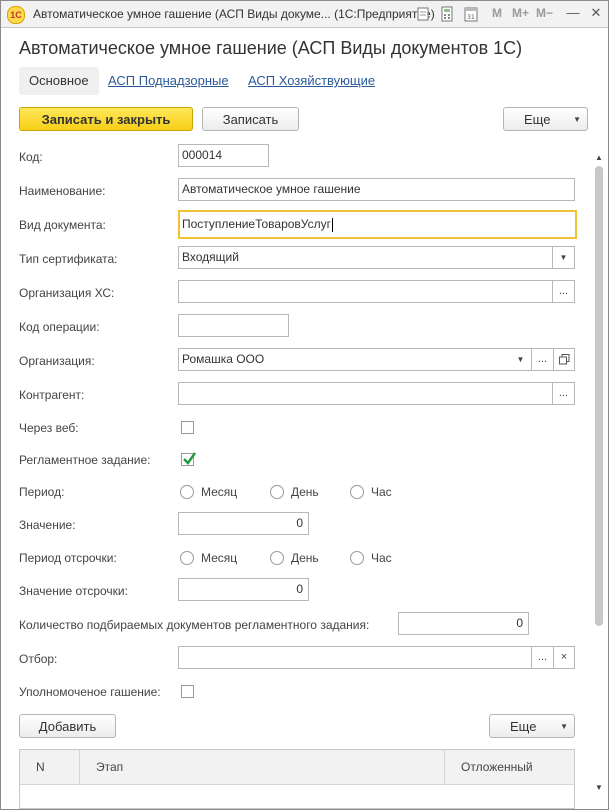 Image resolution: width=609 pixels, height=810 pixels. What do you see at coordinates (357, 558) in the screenshot?
I see `delay-radio-hour` at bounding box center [357, 558].